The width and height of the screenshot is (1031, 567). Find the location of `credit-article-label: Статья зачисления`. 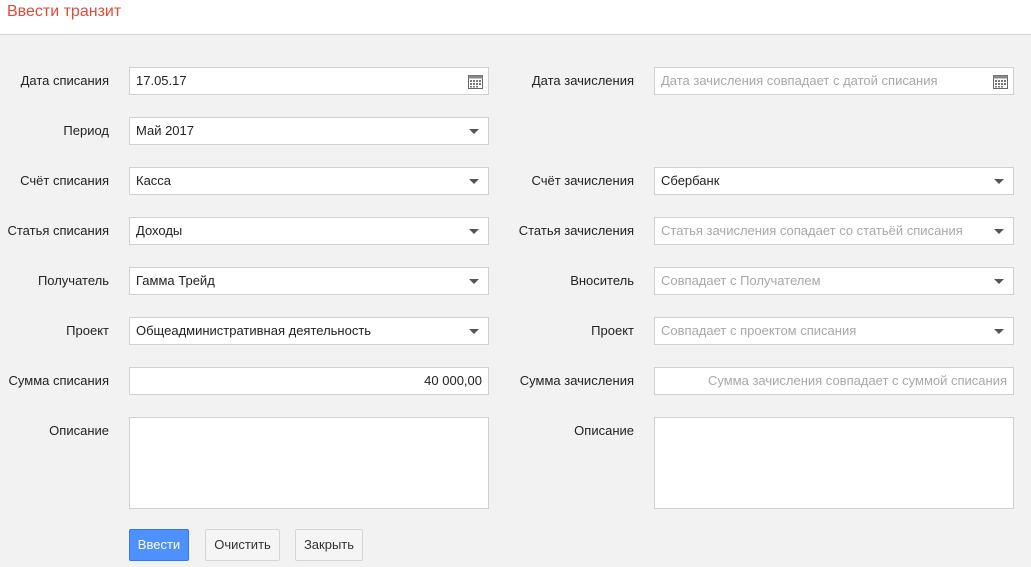

credit-article-label: Статья зачисления is located at coordinates (576, 230).